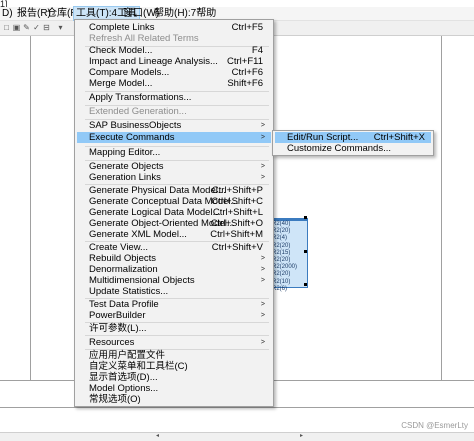 Image resolution: width=474 pixels, height=441 pixels. I want to click on scroll-left-icon: ◂, so click(159, 436).